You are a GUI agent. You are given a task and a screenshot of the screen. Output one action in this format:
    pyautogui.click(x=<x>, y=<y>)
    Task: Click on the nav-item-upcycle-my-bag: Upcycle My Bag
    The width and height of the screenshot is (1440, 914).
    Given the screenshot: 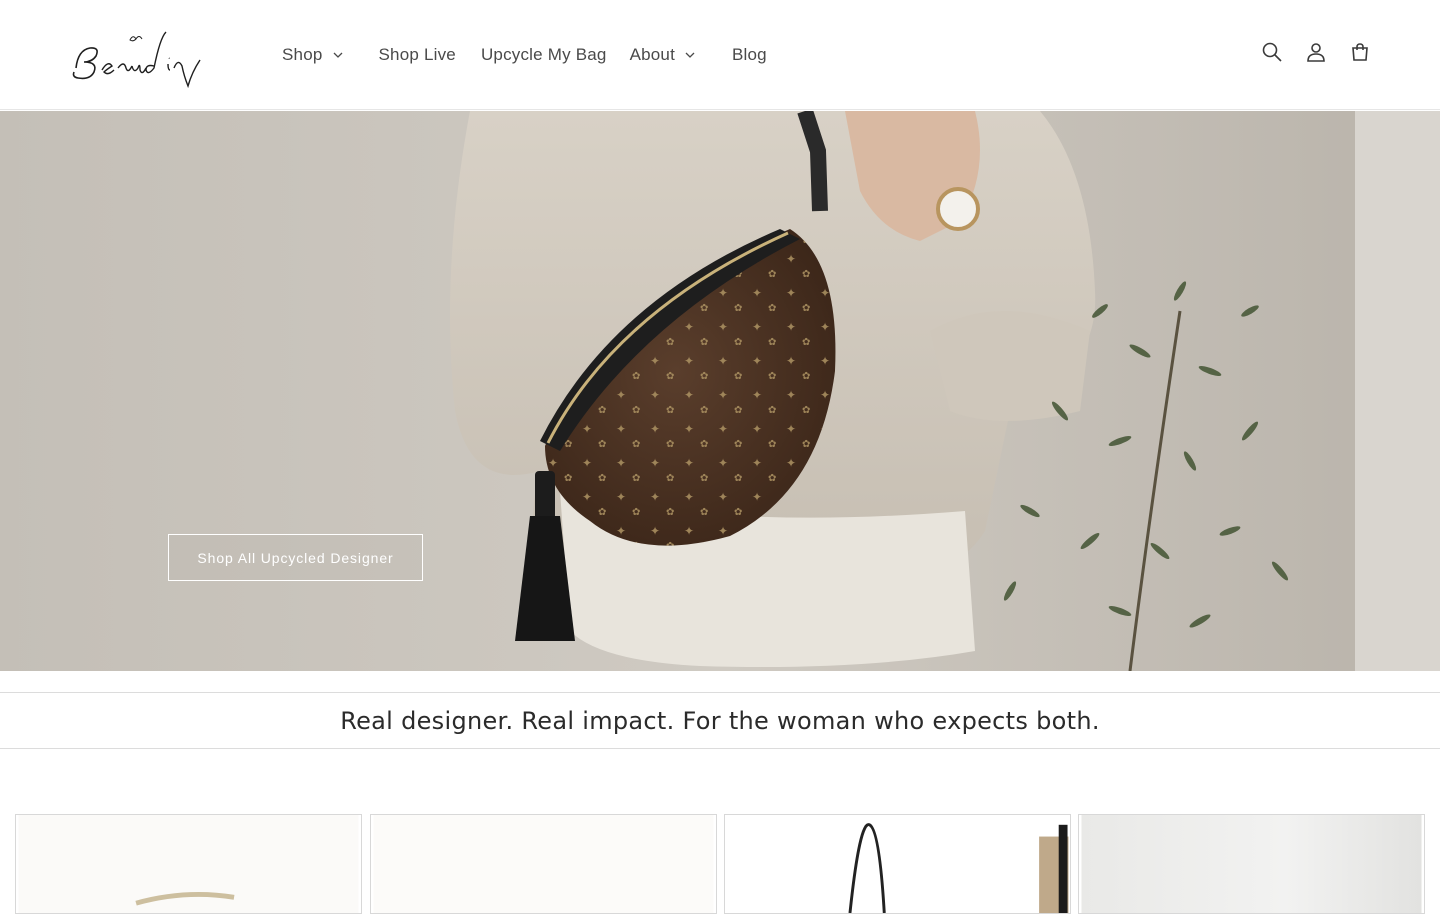 What is the action you would take?
    pyautogui.click(x=544, y=55)
    